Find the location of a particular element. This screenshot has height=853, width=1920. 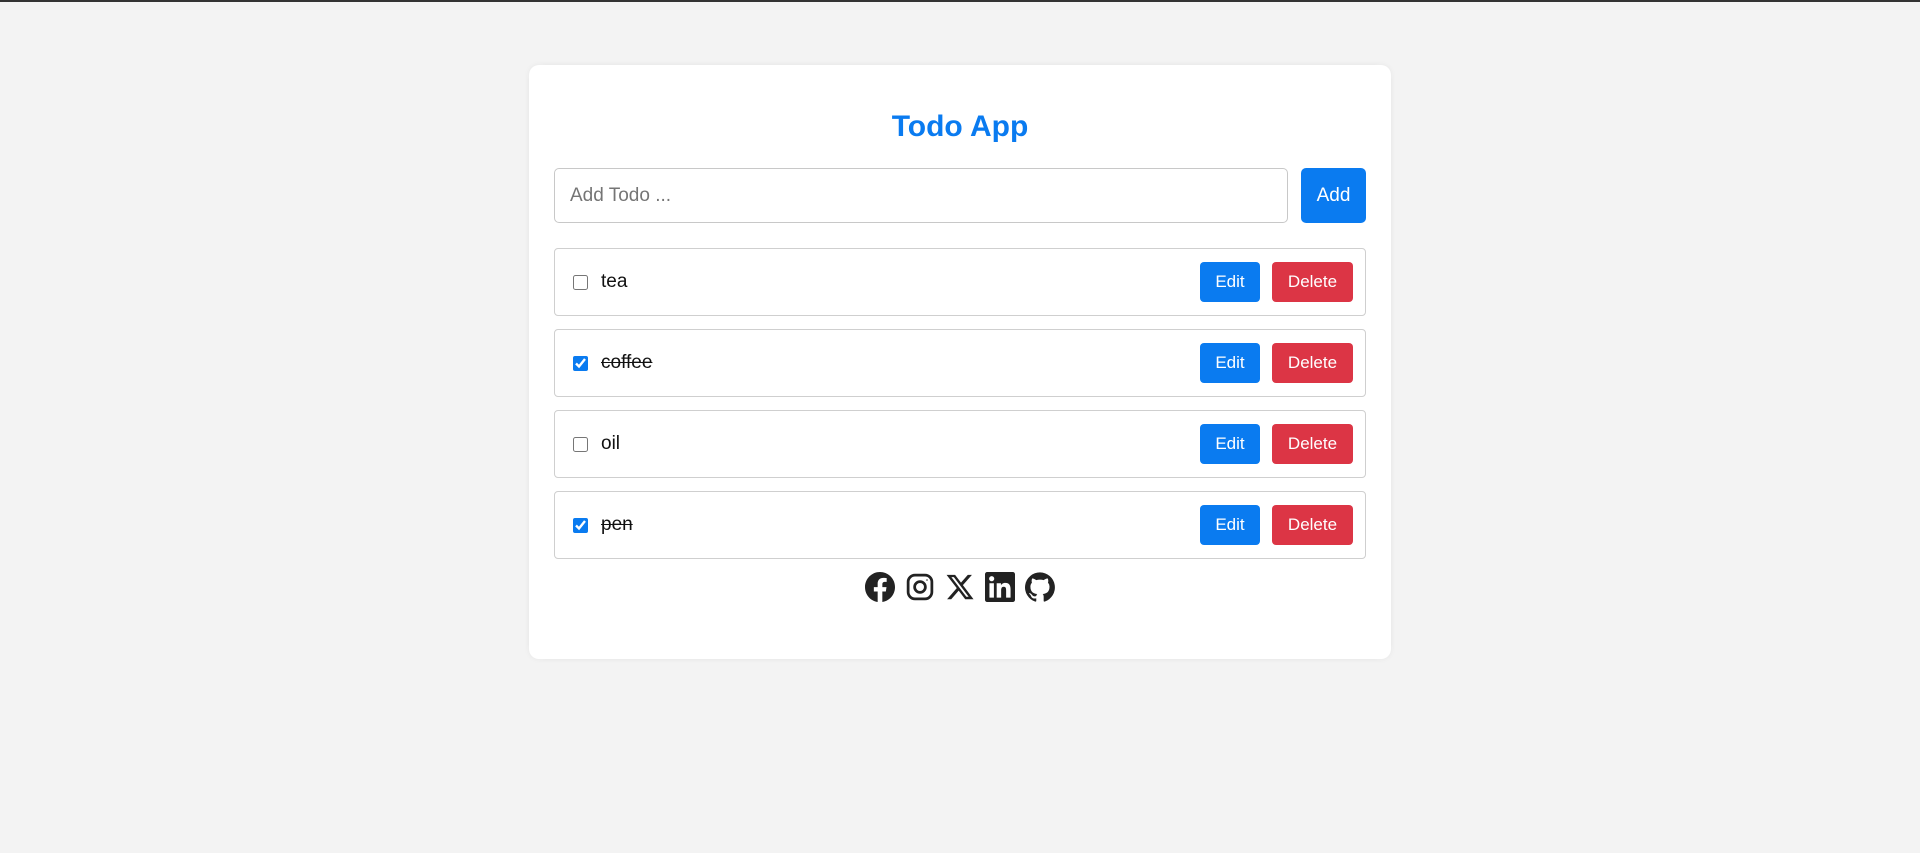

page-title: Todo App is located at coordinates (960, 126).